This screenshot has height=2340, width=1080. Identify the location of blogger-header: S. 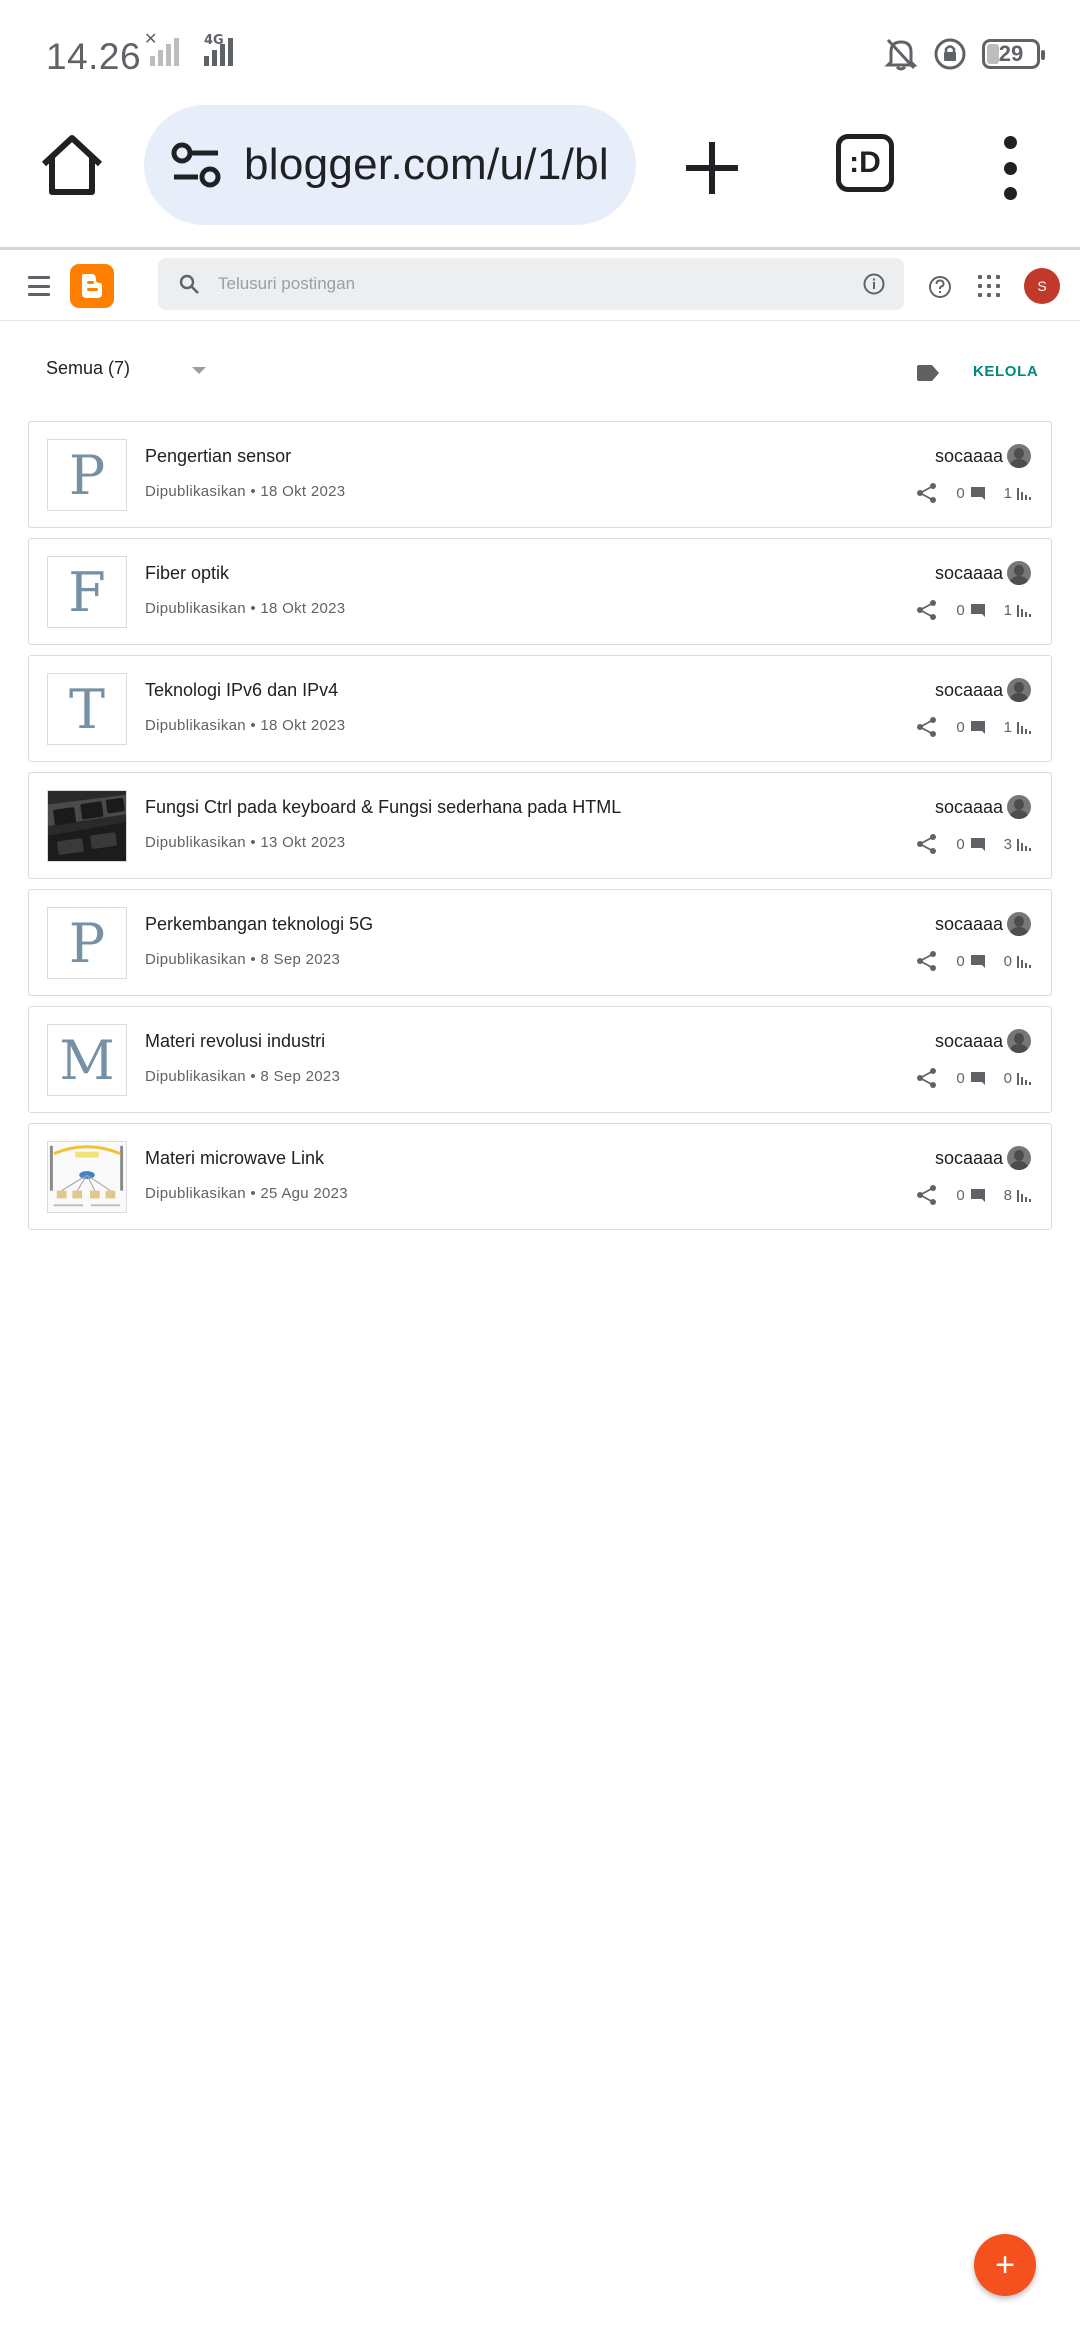
(540, 287).